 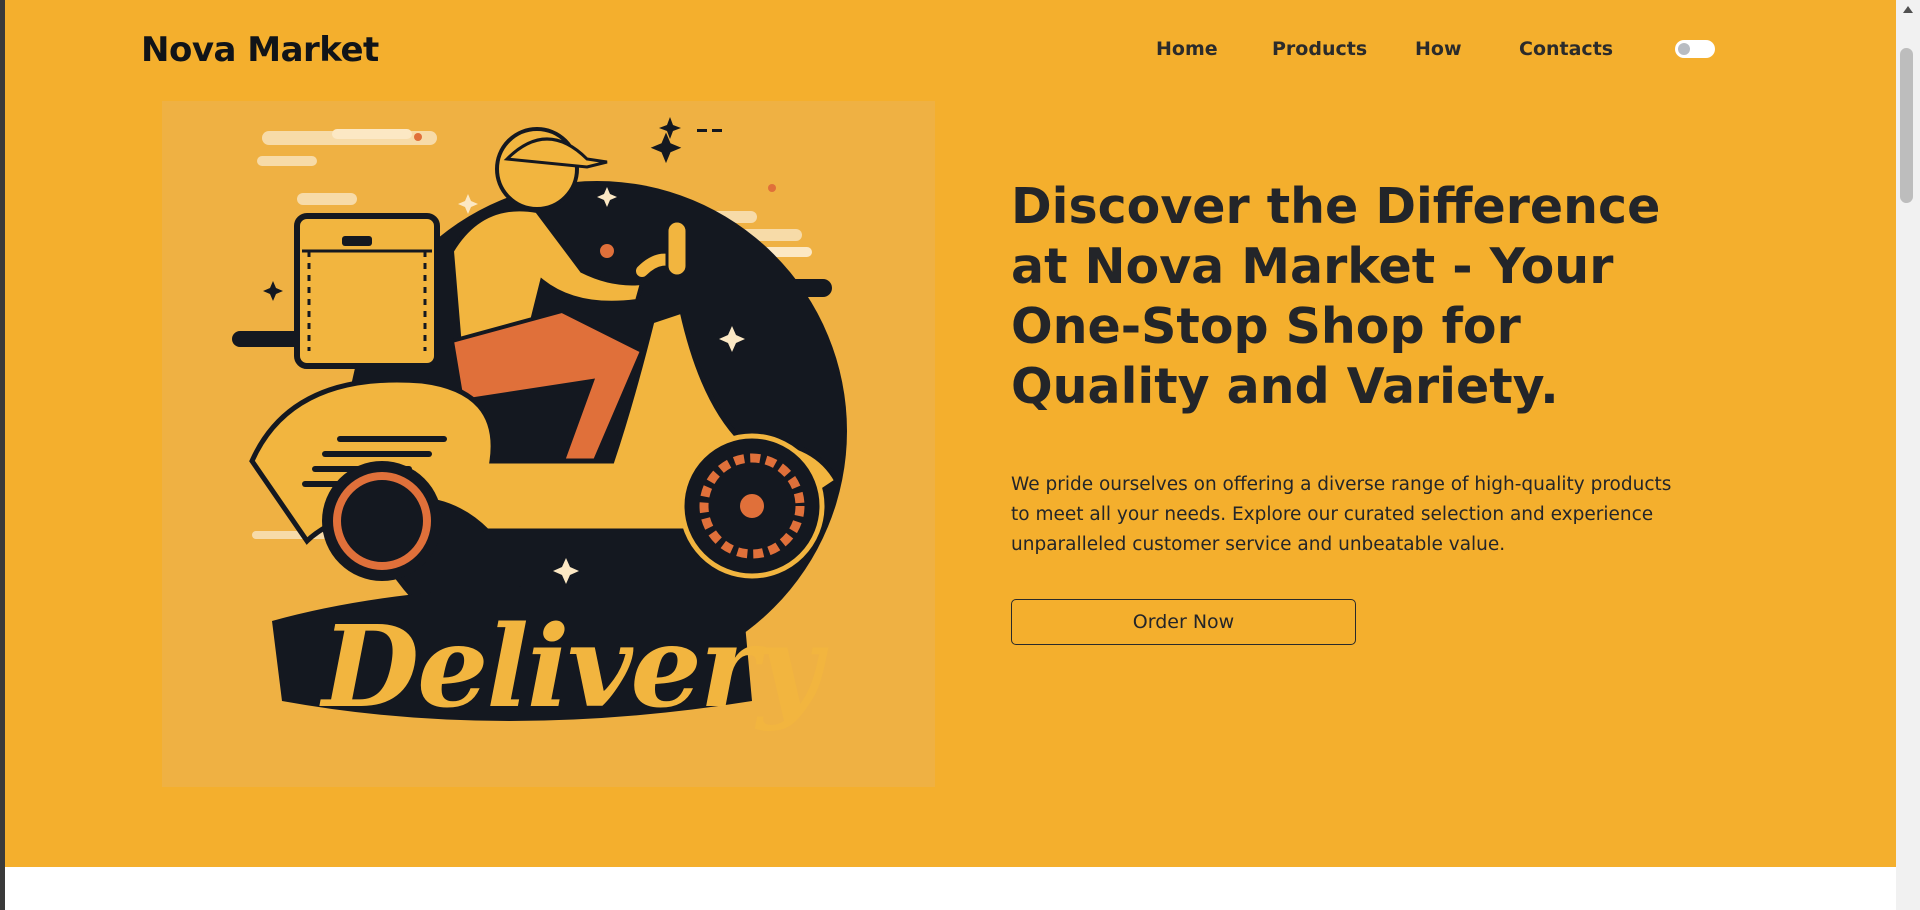 What do you see at coordinates (1183, 622) in the screenshot?
I see `order-now-button: Order Now` at bounding box center [1183, 622].